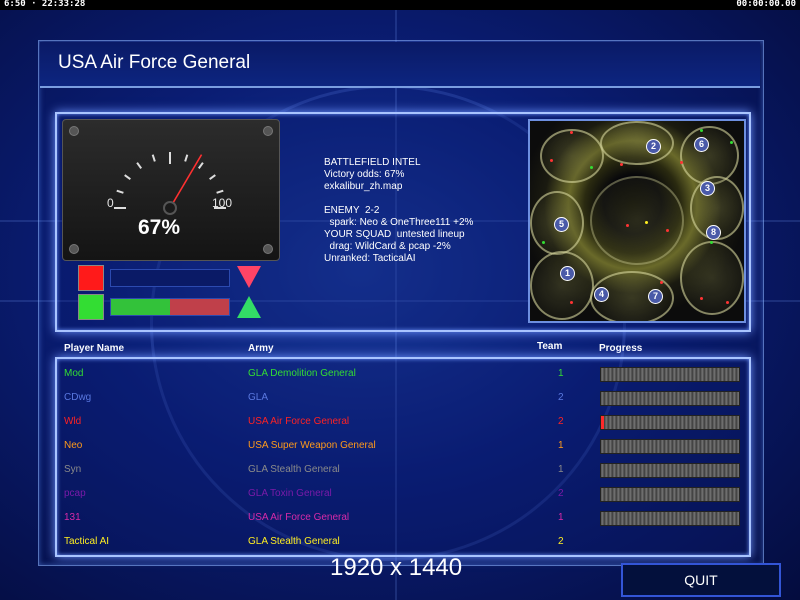 This screenshot has height=600, width=800. Describe the element at coordinates (713, 232) in the screenshot. I see `start-position-marker: 8` at that location.